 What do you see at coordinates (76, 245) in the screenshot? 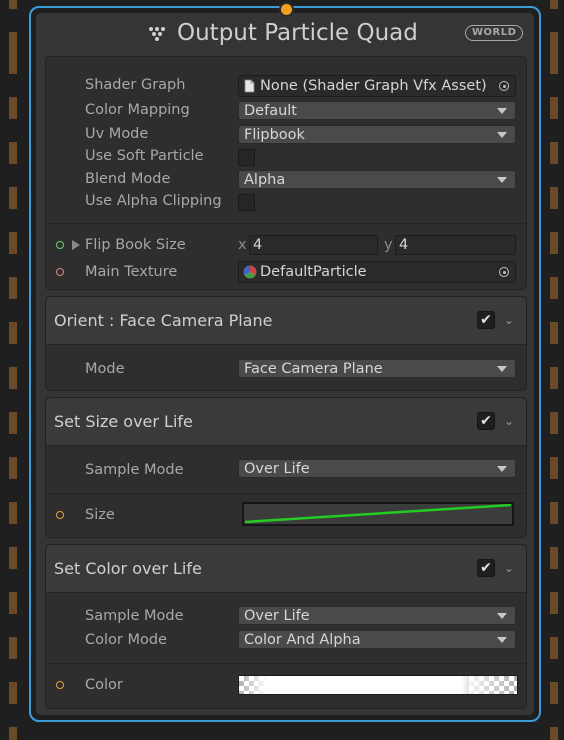
I see `expand-arrow-icon` at bounding box center [76, 245].